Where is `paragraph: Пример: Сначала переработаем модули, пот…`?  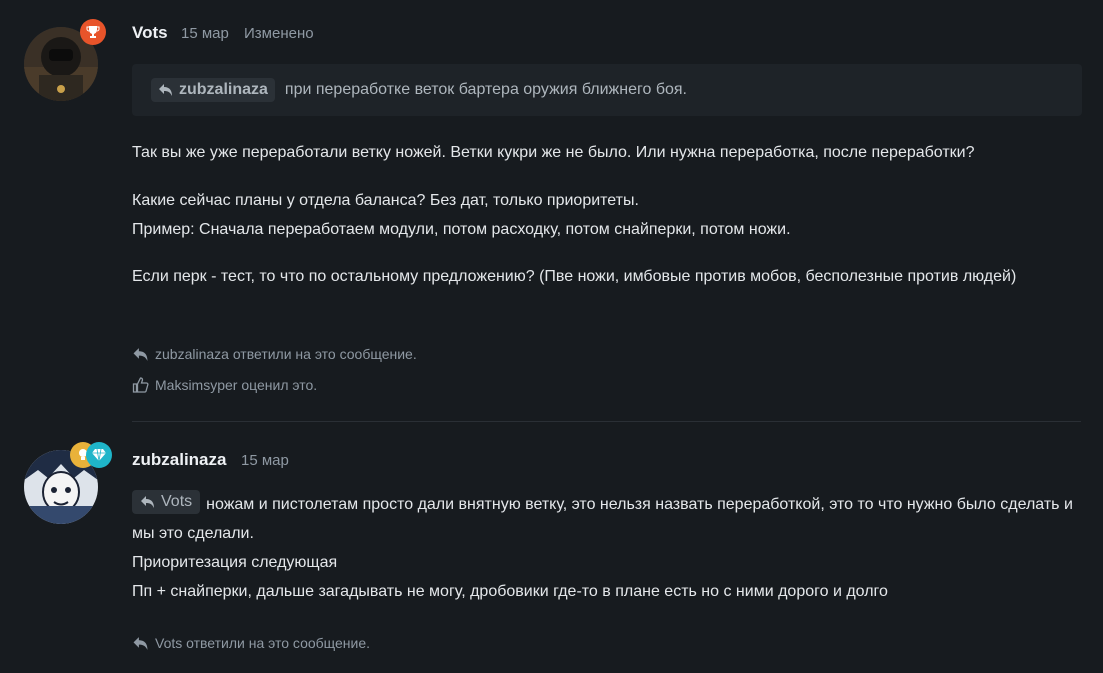
paragraph: Пример: Сначала переработаем модули, пот… is located at coordinates (461, 229).